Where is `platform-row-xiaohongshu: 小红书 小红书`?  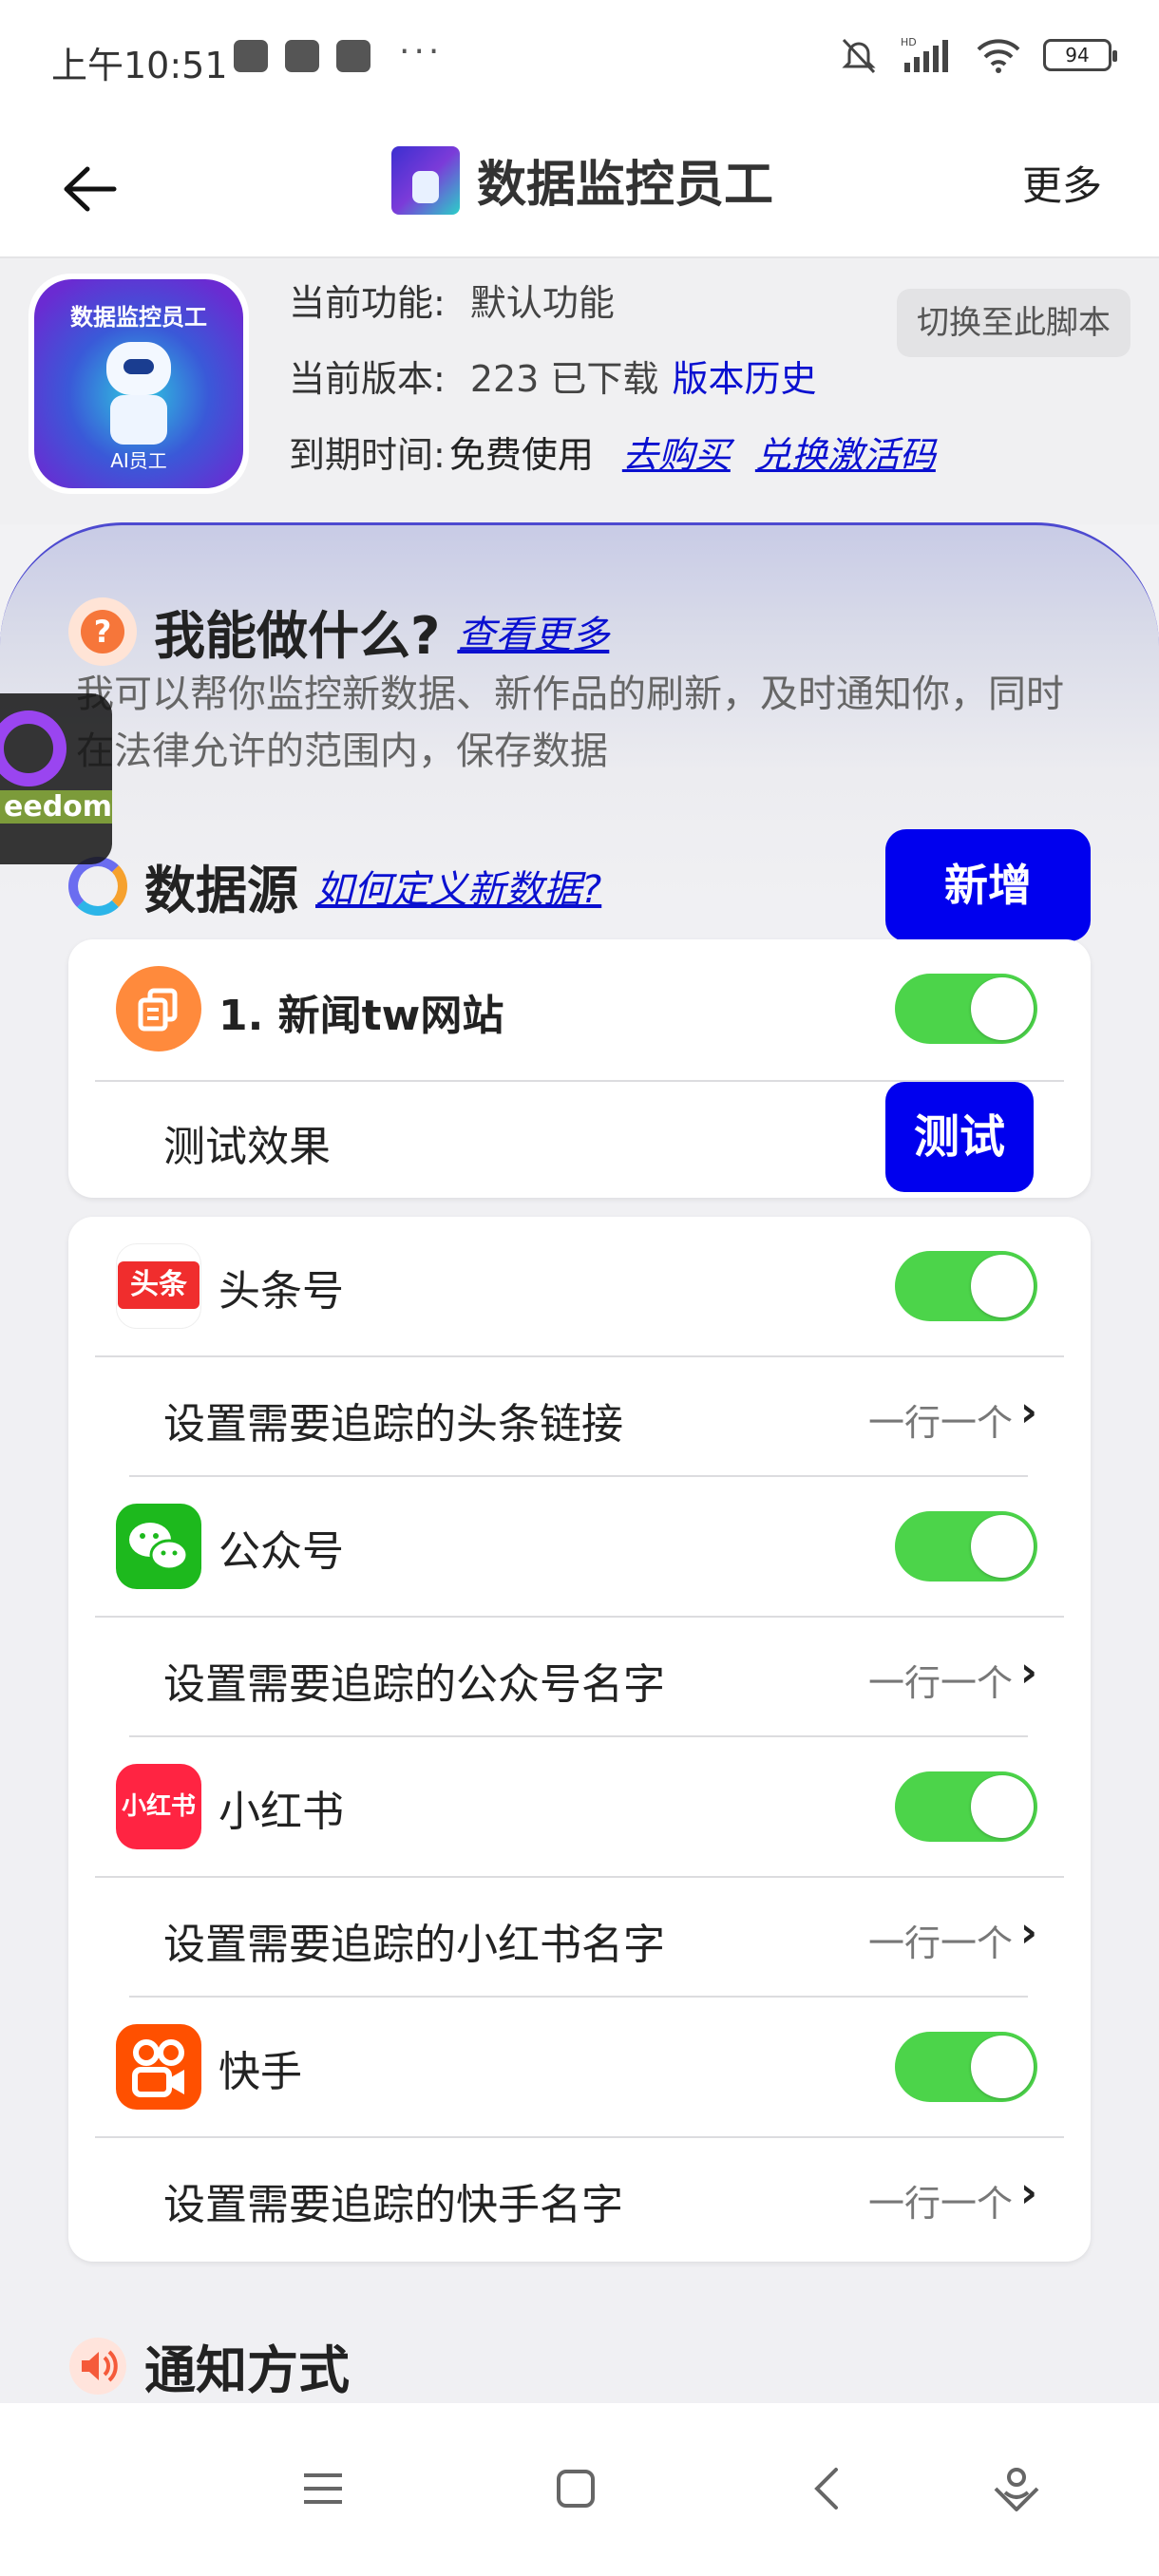 platform-row-xiaohongshu: 小红书 小红书 is located at coordinates (579, 1806).